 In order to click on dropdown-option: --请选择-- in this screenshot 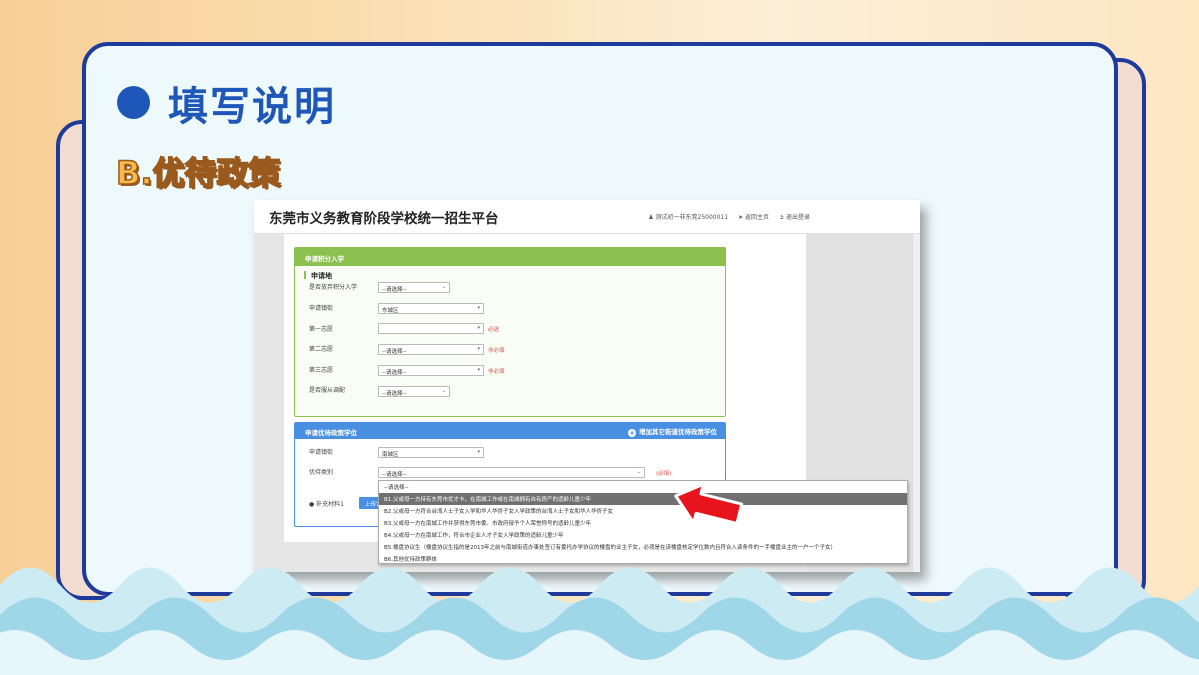, I will do `click(643, 487)`.